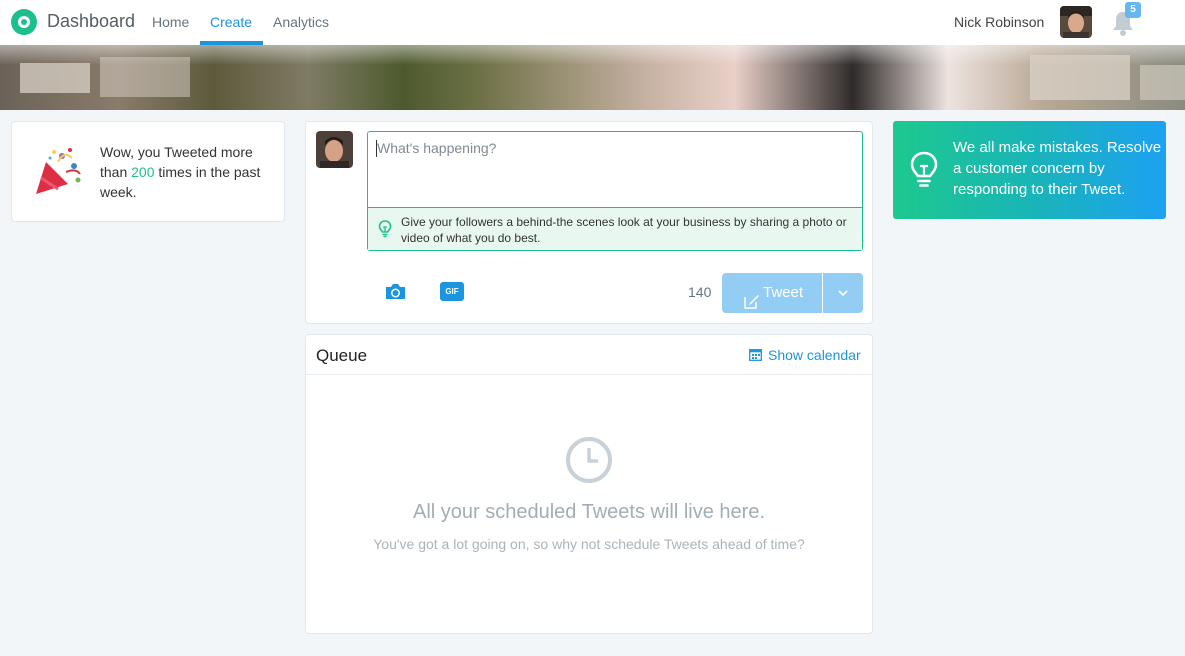  I want to click on avatar, so click(1076, 22).